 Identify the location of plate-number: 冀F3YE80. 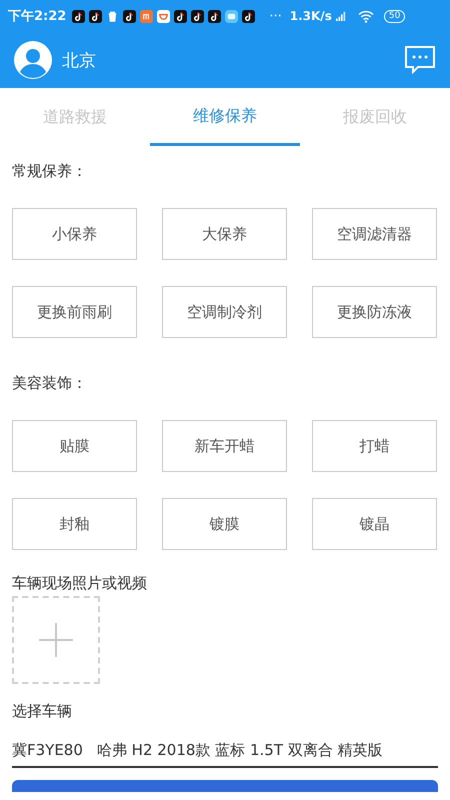
(47, 750).